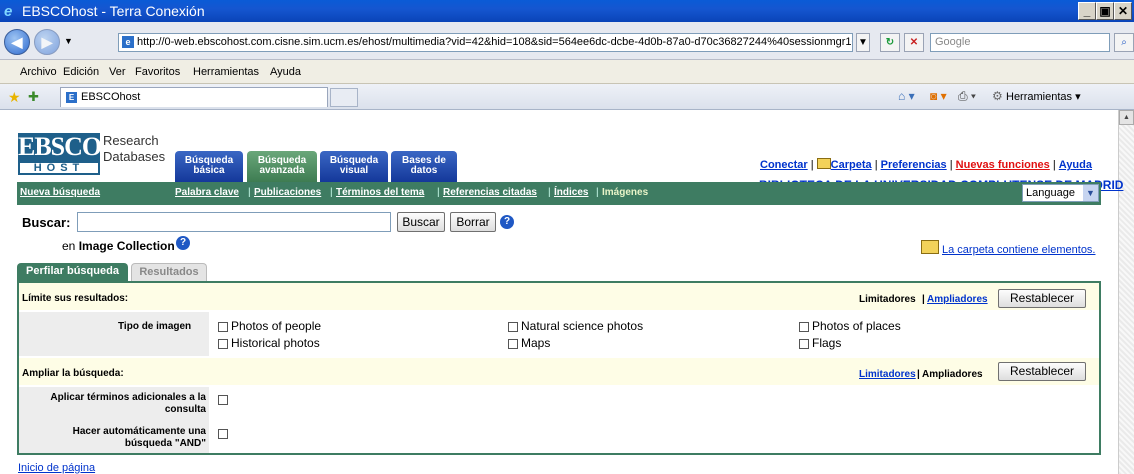 This screenshot has height=474, width=1134. Describe the element at coordinates (1060, 193) in the screenshot. I see `language-select: Language ▼` at that location.